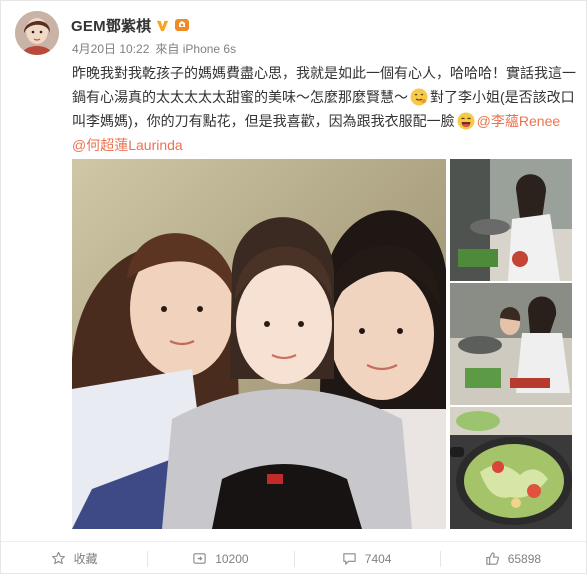 Image resolution: width=587 pixels, height=574 pixels. I want to click on like-button: 65898, so click(512, 558).